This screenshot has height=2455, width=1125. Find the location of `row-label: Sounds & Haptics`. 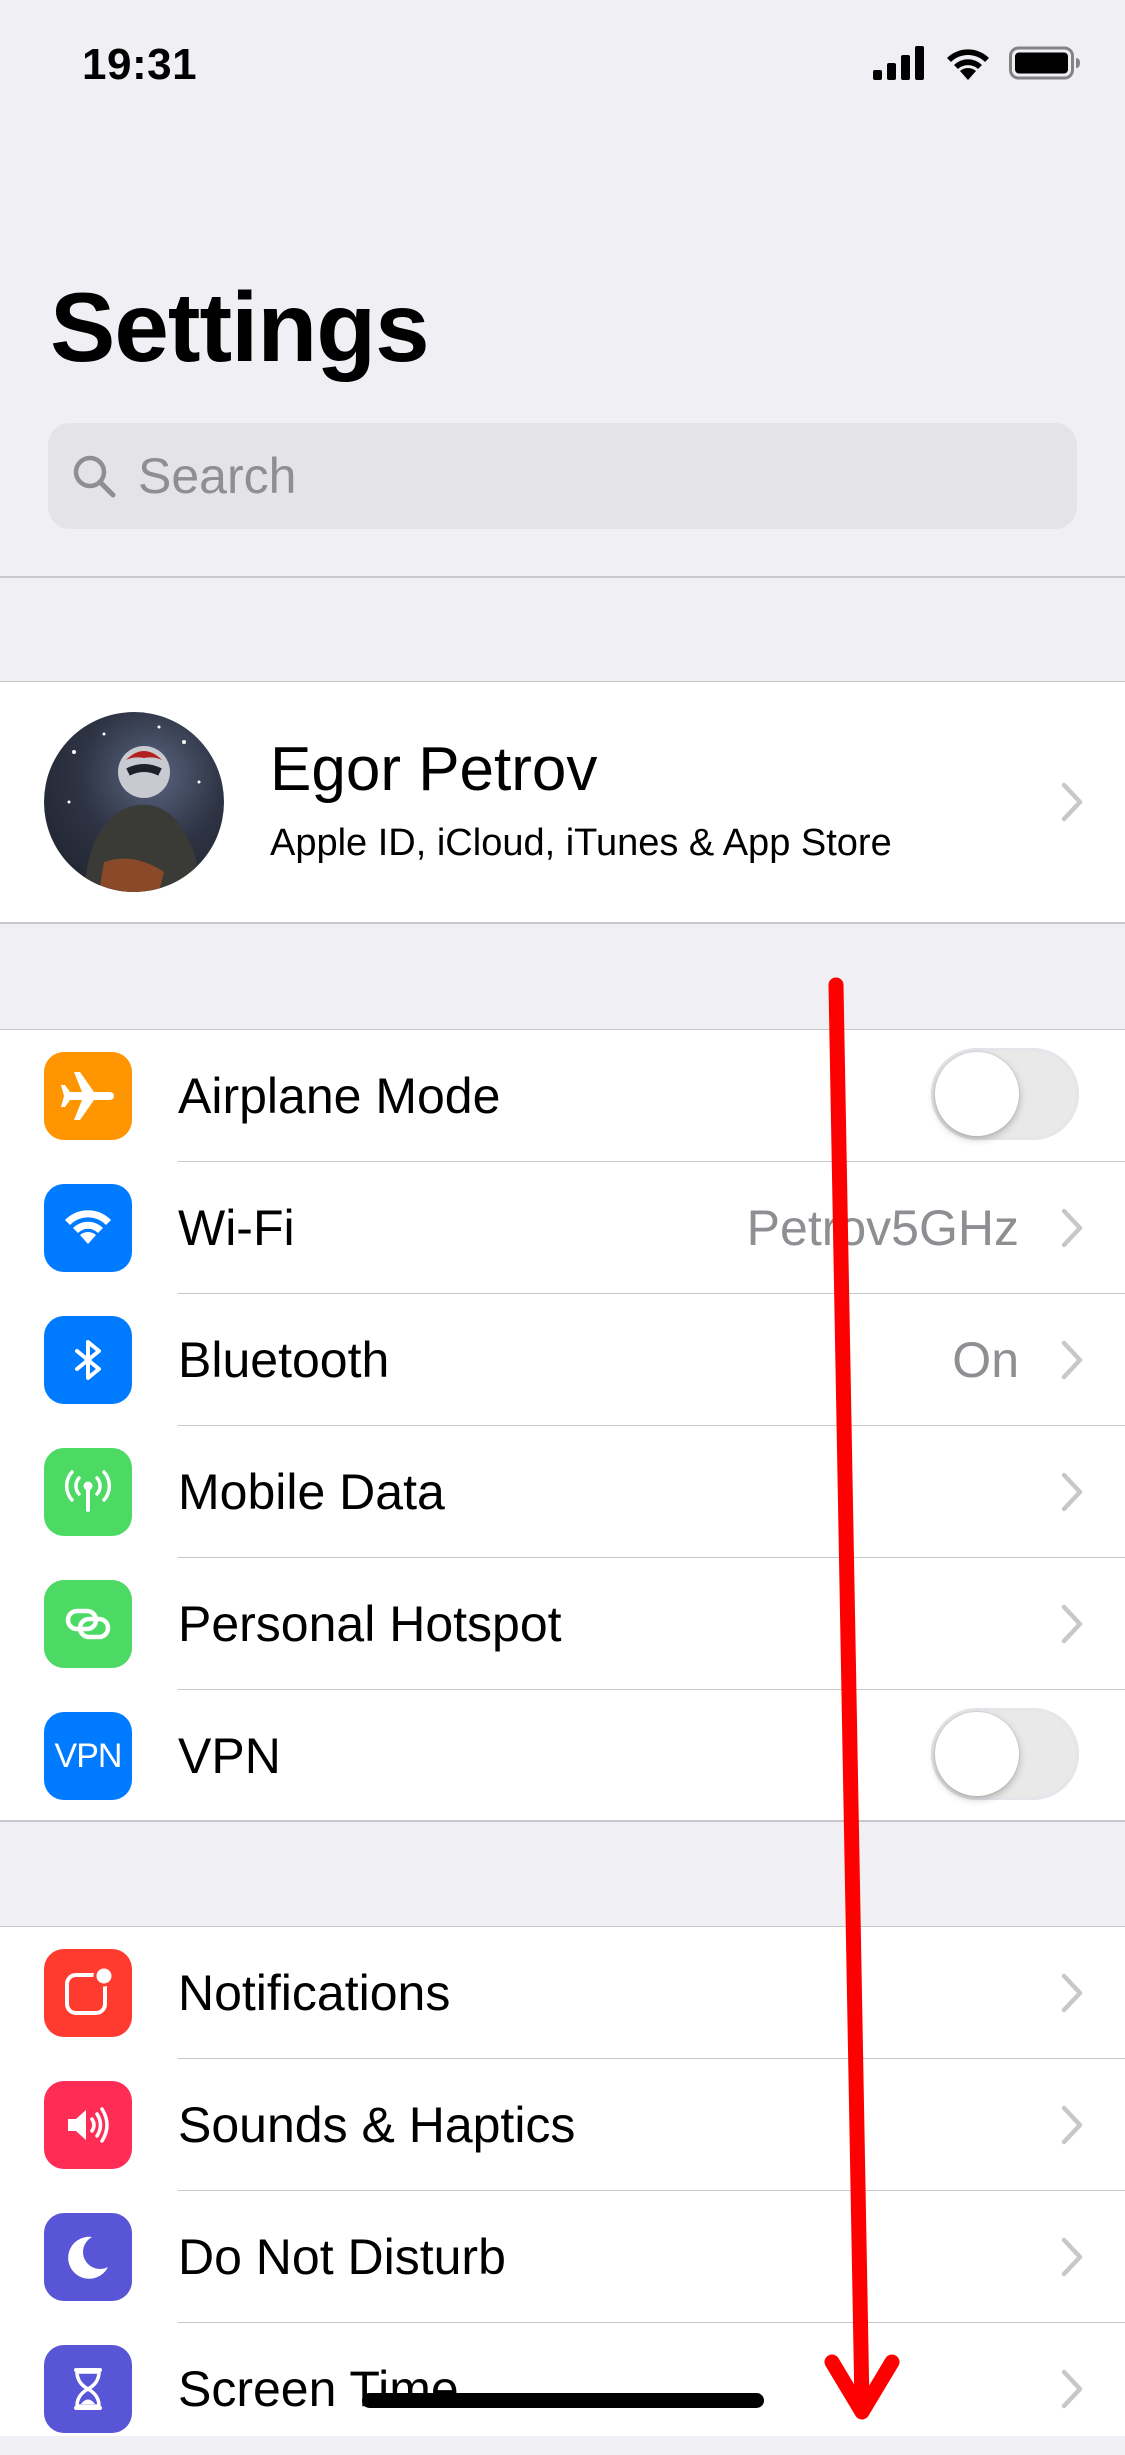

row-label: Sounds & Haptics is located at coordinates (377, 2125).